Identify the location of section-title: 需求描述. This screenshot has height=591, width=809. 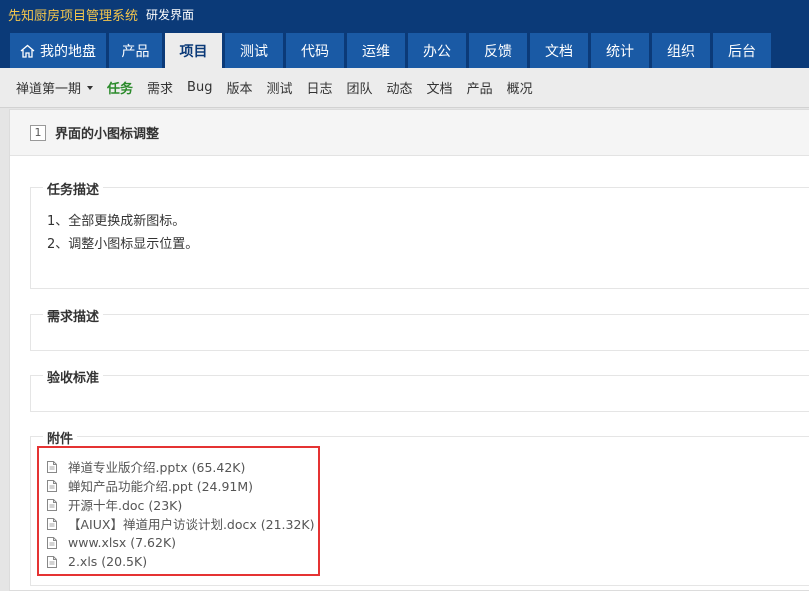
(73, 315).